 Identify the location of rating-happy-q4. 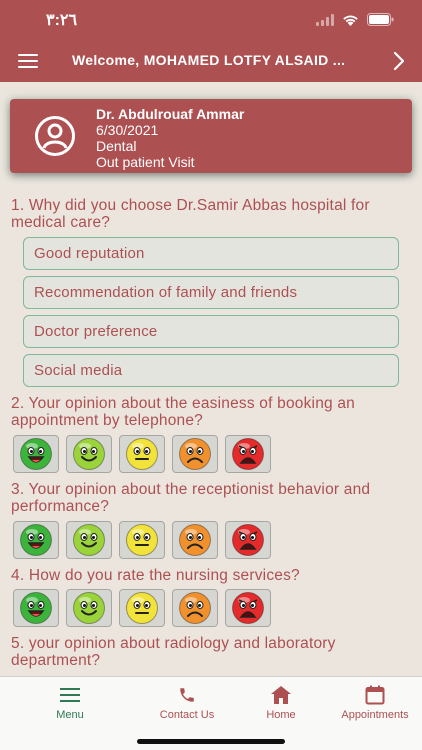
(89, 608).